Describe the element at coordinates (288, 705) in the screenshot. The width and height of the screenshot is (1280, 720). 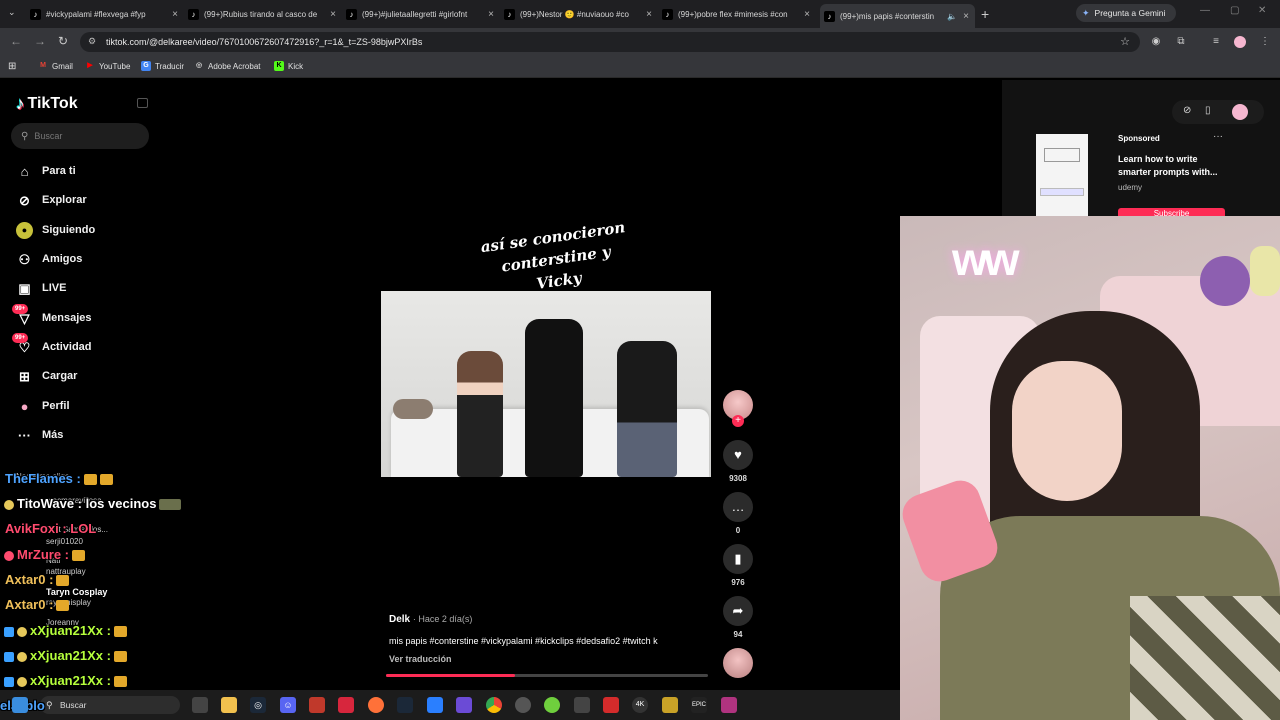
I see `discord-icon: ☺` at that location.